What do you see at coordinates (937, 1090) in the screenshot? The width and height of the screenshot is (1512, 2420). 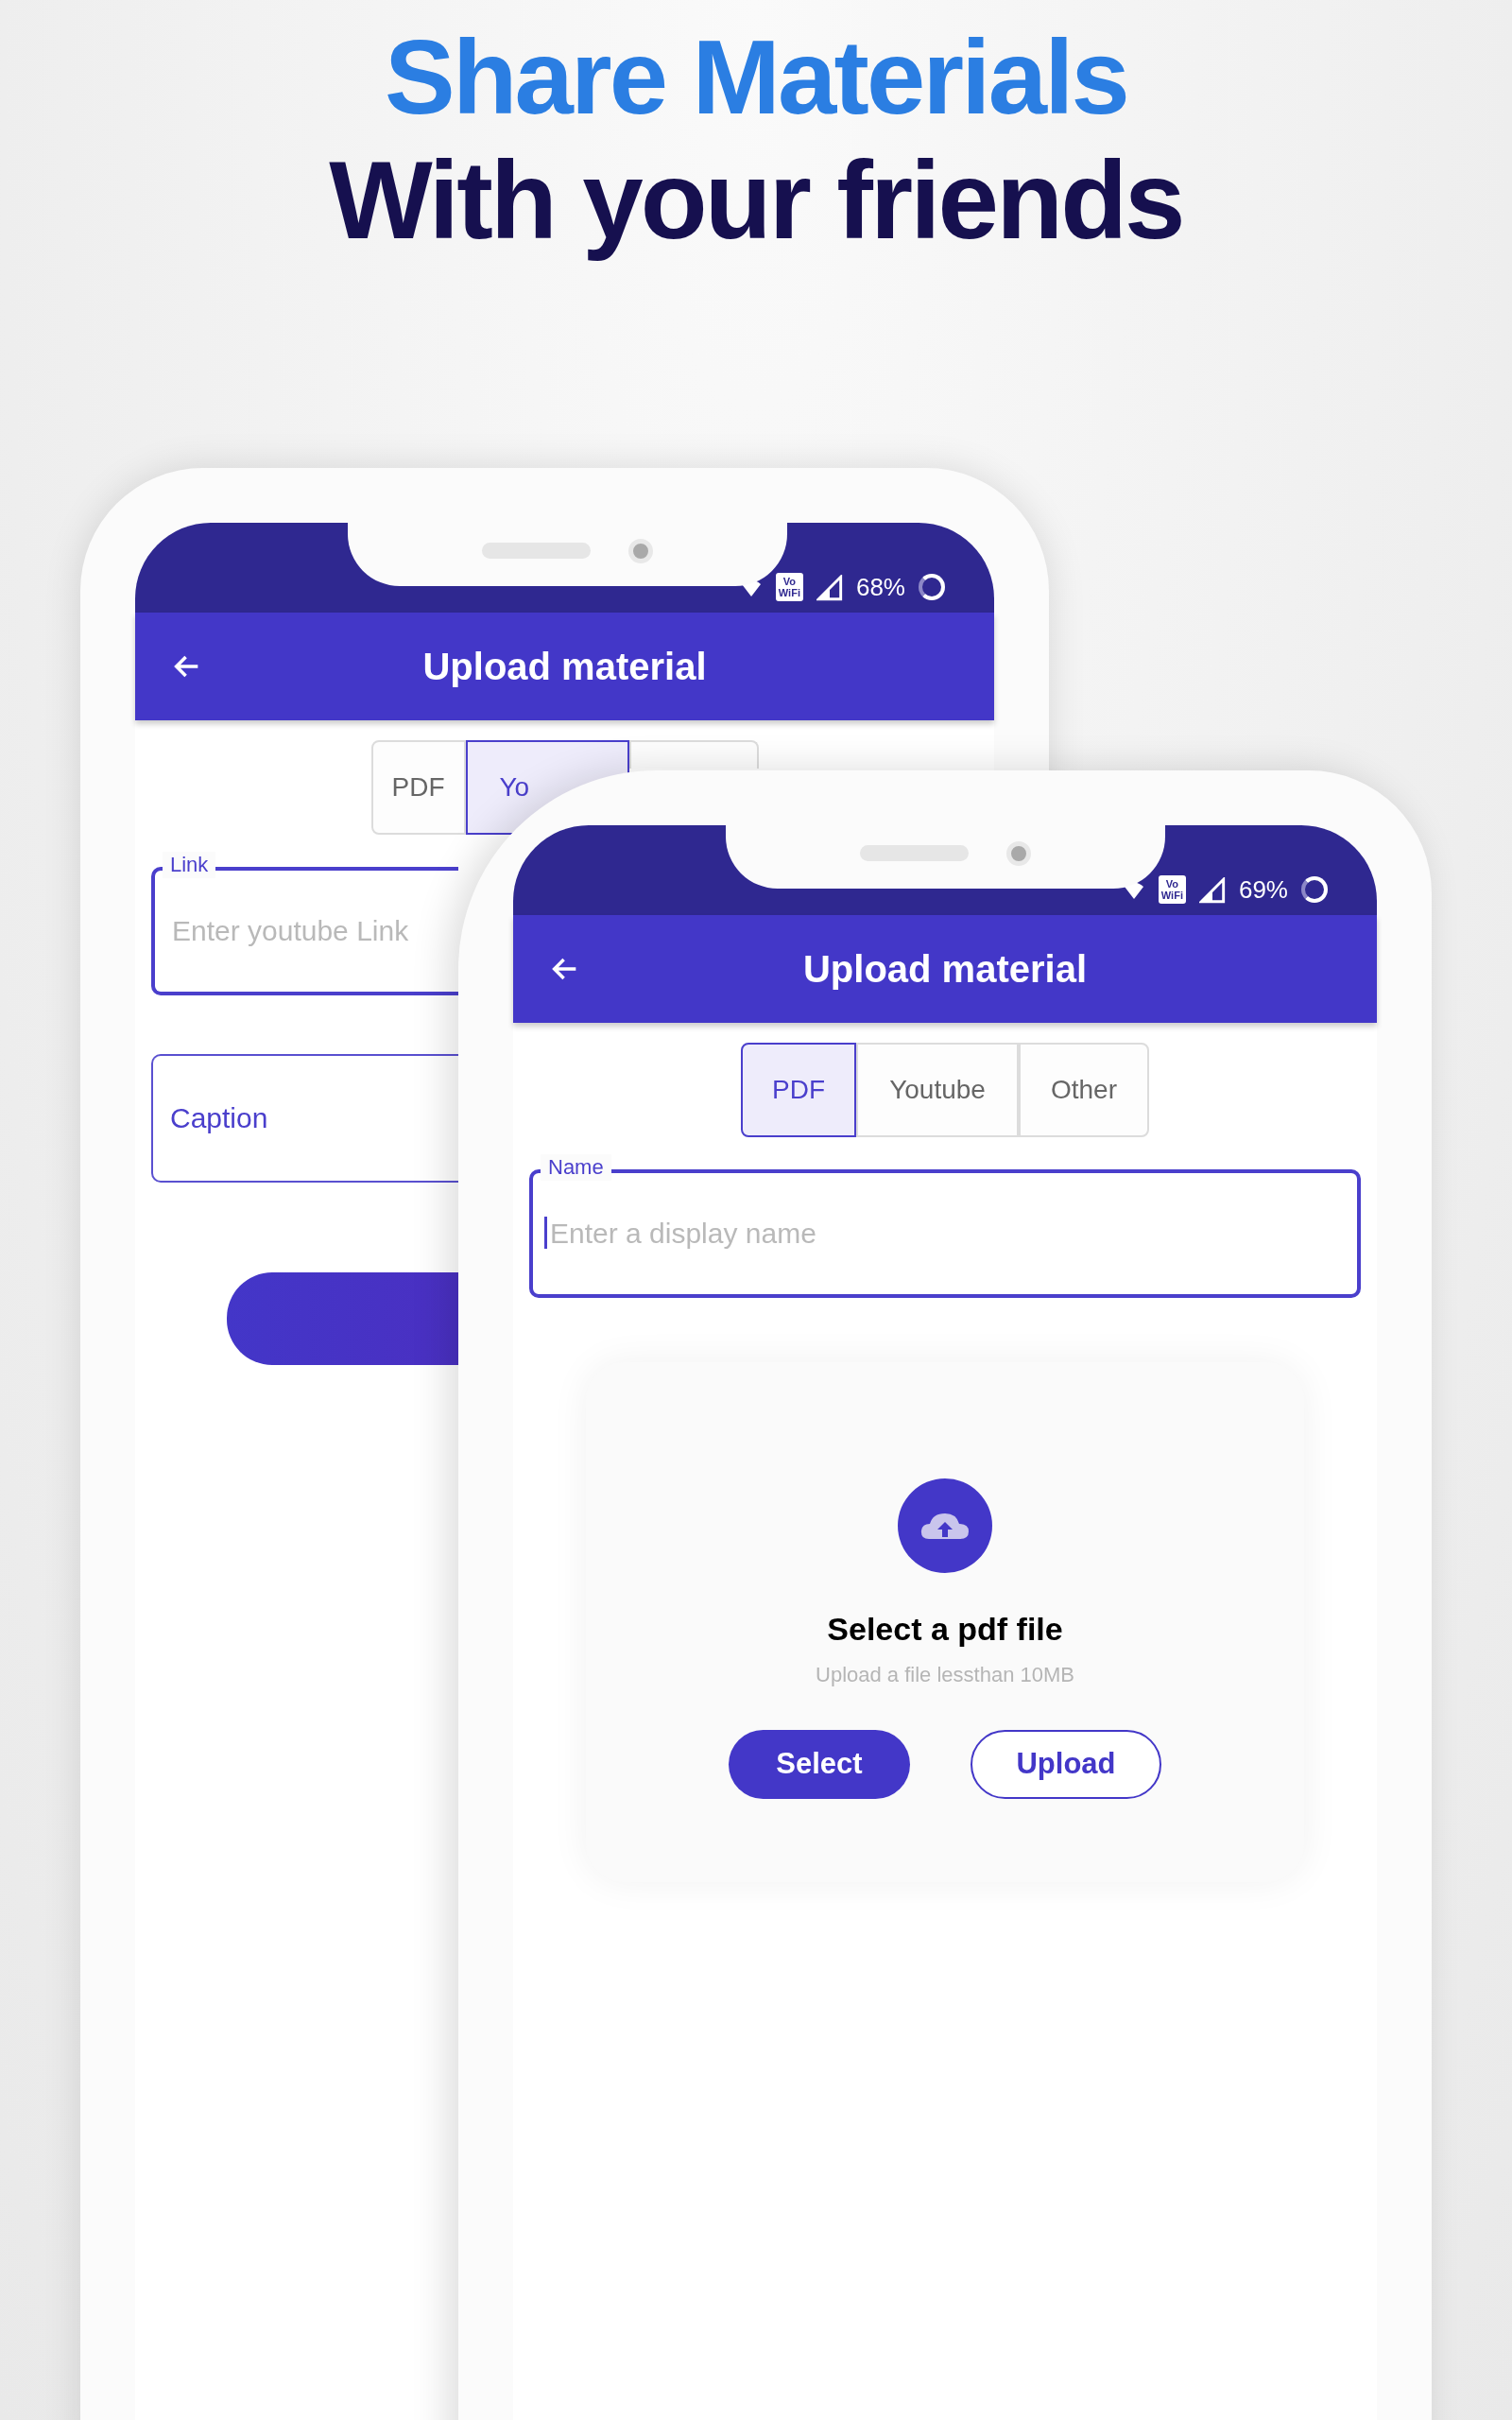 I see `tab: Youtube` at bounding box center [937, 1090].